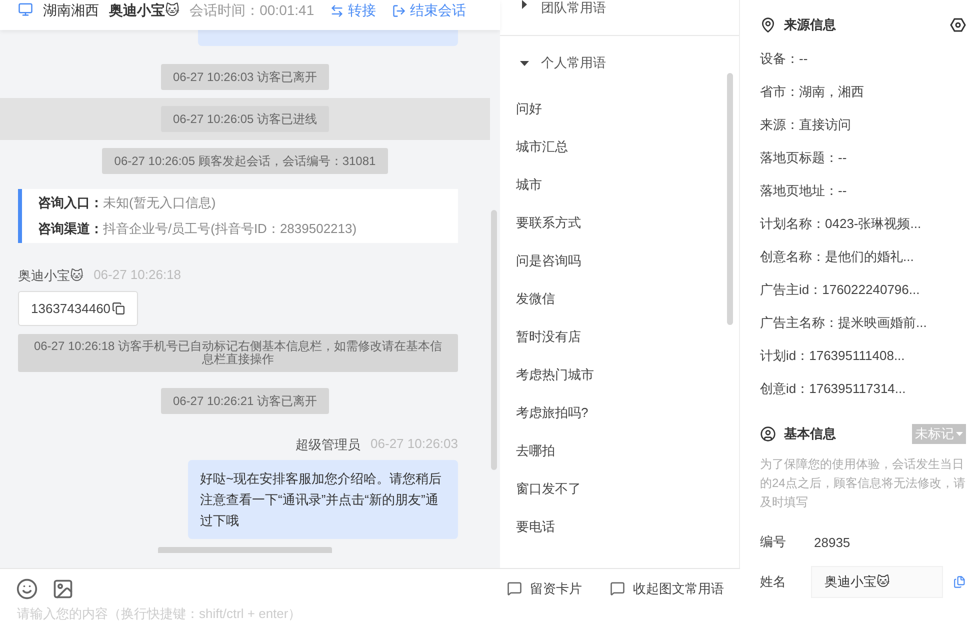 Image resolution: width=980 pixels, height=625 pixels. I want to click on system-message: 06-27 10:26:05 顾客发起会话，会话编号：31081, so click(245, 161).